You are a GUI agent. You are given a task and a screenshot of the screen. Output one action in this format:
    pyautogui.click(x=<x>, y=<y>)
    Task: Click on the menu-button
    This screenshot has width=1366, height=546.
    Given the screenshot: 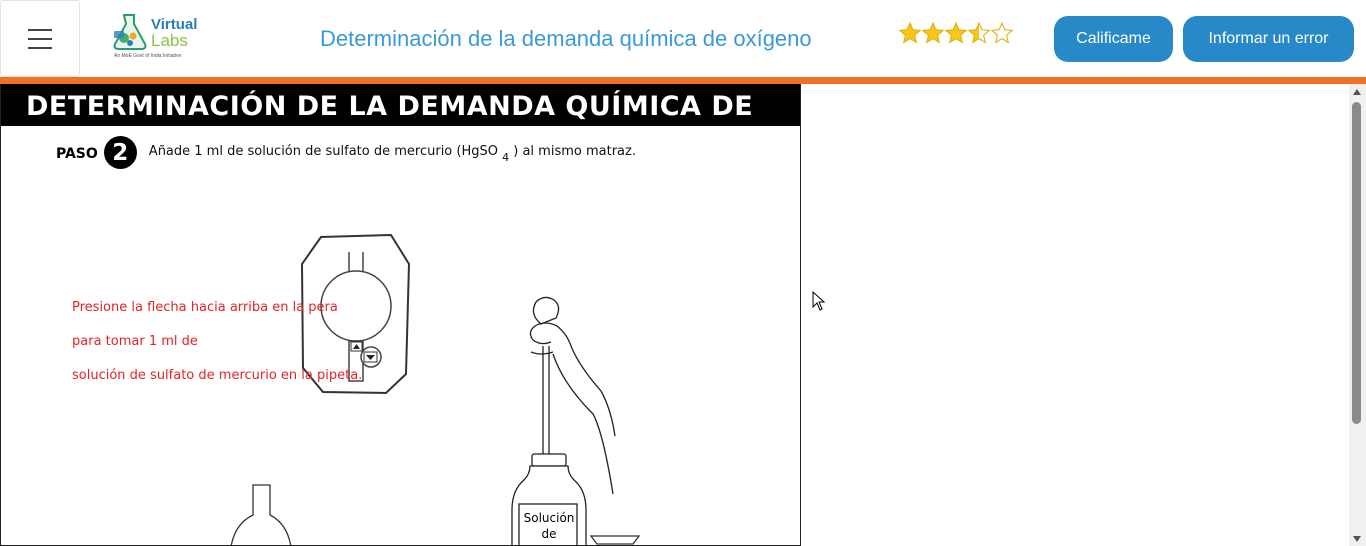 What is the action you would take?
    pyautogui.click(x=40, y=38)
    